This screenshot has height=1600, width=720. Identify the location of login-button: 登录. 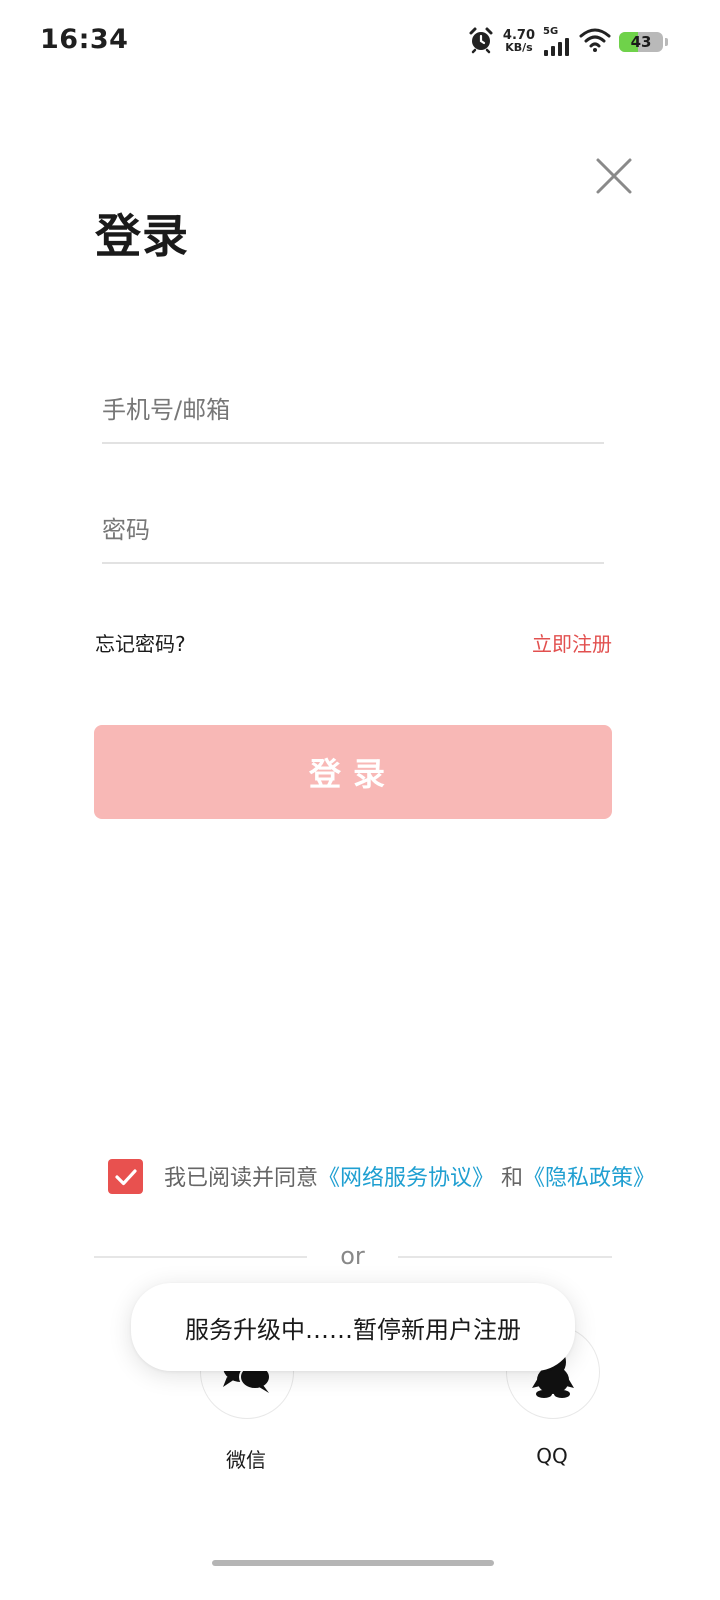
(353, 772).